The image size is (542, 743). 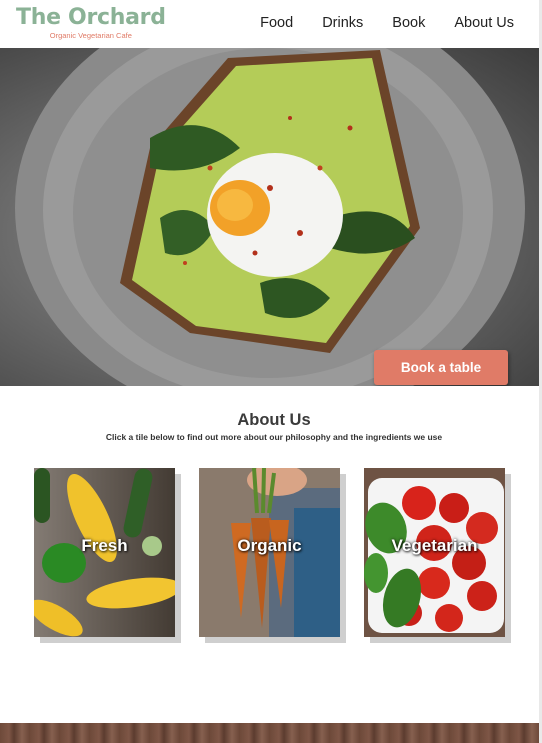 What do you see at coordinates (91, 17) in the screenshot?
I see `logo-title: The Orchard` at bounding box center [91, 17].